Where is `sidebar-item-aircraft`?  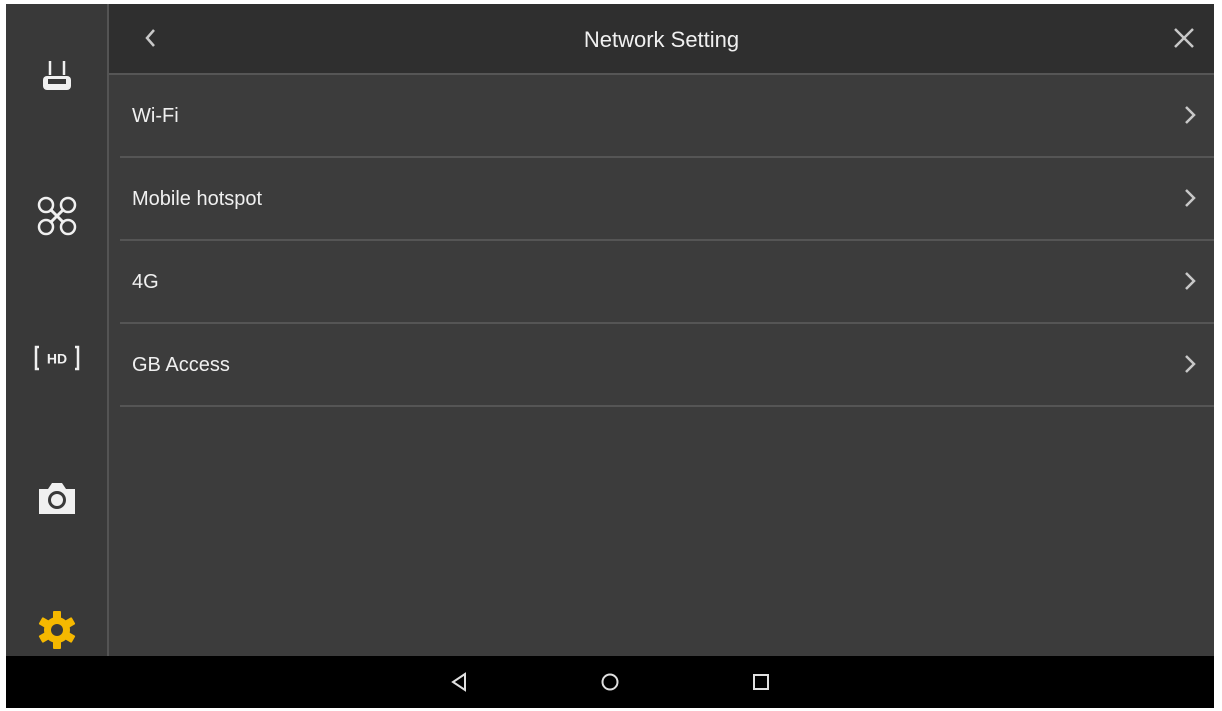 sidebar-item-aircraft is located at coordinates (56, 216).